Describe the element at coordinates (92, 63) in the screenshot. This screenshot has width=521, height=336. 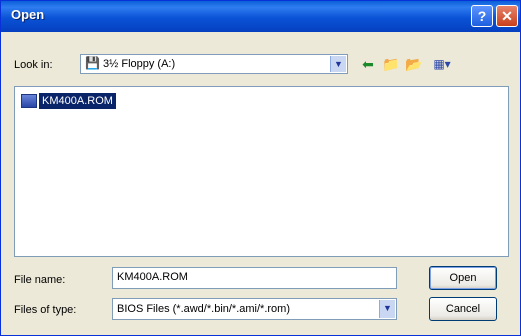
I see `floppy-drive-icon: 💾` at that location.